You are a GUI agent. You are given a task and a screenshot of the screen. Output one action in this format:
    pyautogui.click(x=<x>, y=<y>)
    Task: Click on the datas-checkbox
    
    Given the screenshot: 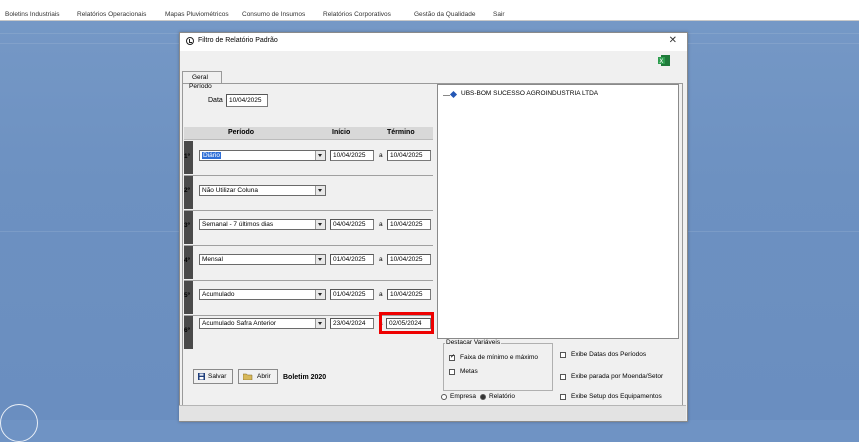 What is the action you would take?
    pyautogui.click(x=563, y=355)
    